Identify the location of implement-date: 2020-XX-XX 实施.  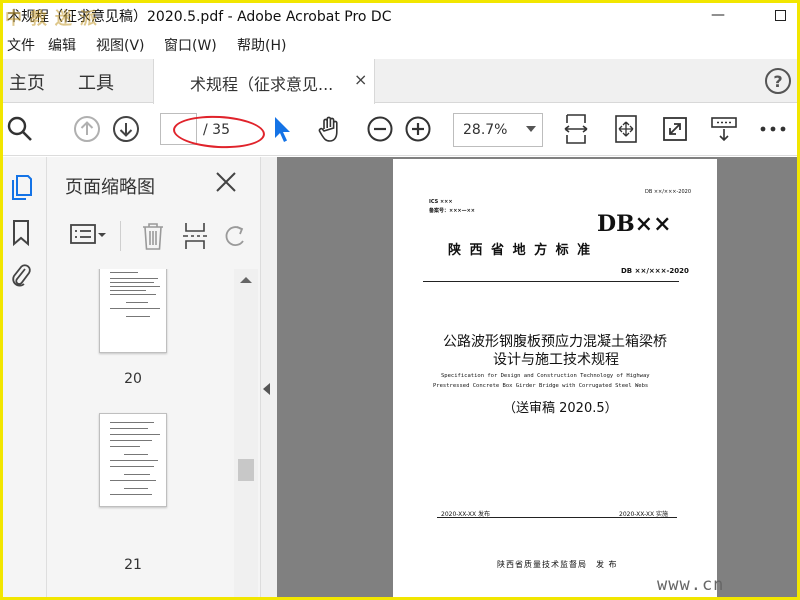
(644, 514).